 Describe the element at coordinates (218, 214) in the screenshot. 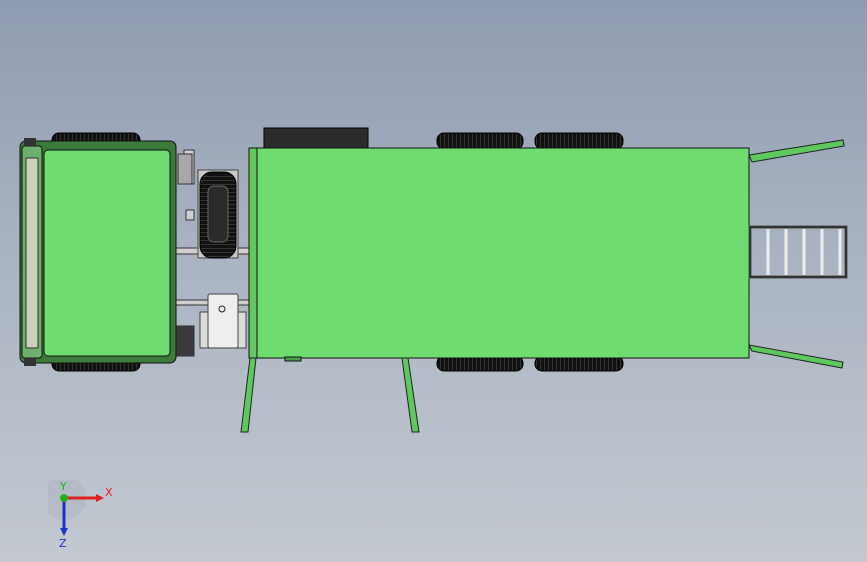

I see `spare-tire` at that location.